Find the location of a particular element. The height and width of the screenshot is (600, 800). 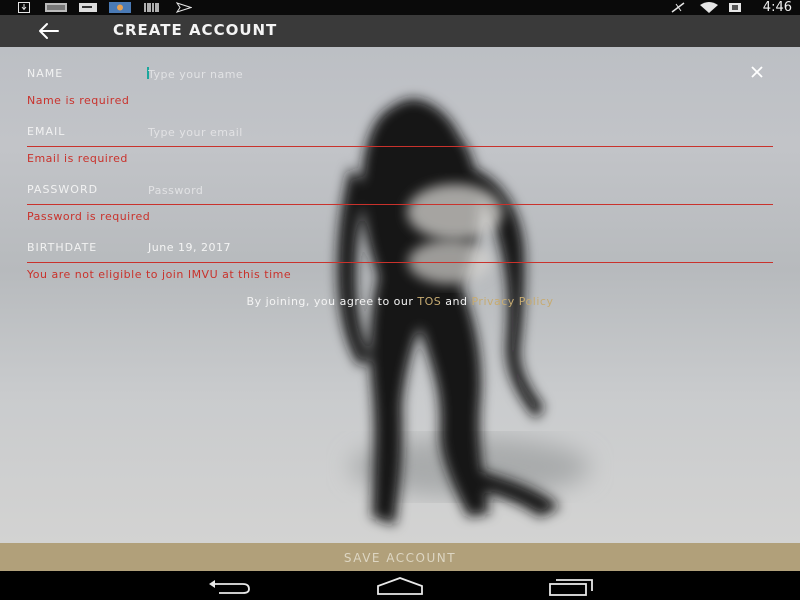

password-underline is located at coordinates (400, 204).